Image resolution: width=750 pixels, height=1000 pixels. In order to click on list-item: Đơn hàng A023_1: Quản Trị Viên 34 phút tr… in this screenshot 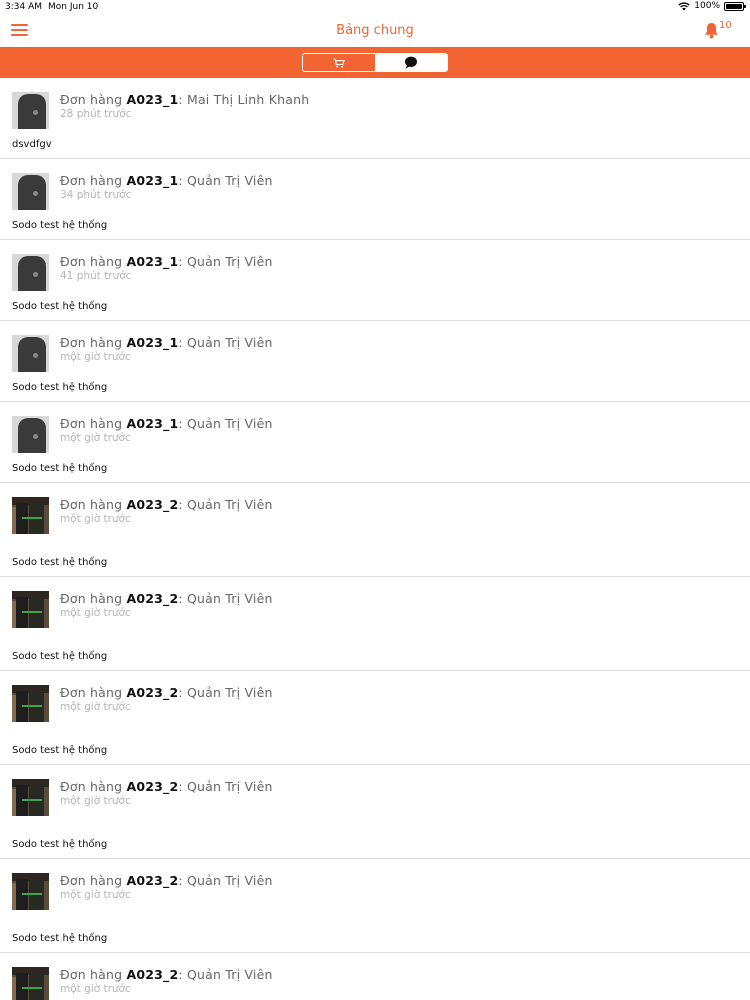, I will do `click(375, 199)`.